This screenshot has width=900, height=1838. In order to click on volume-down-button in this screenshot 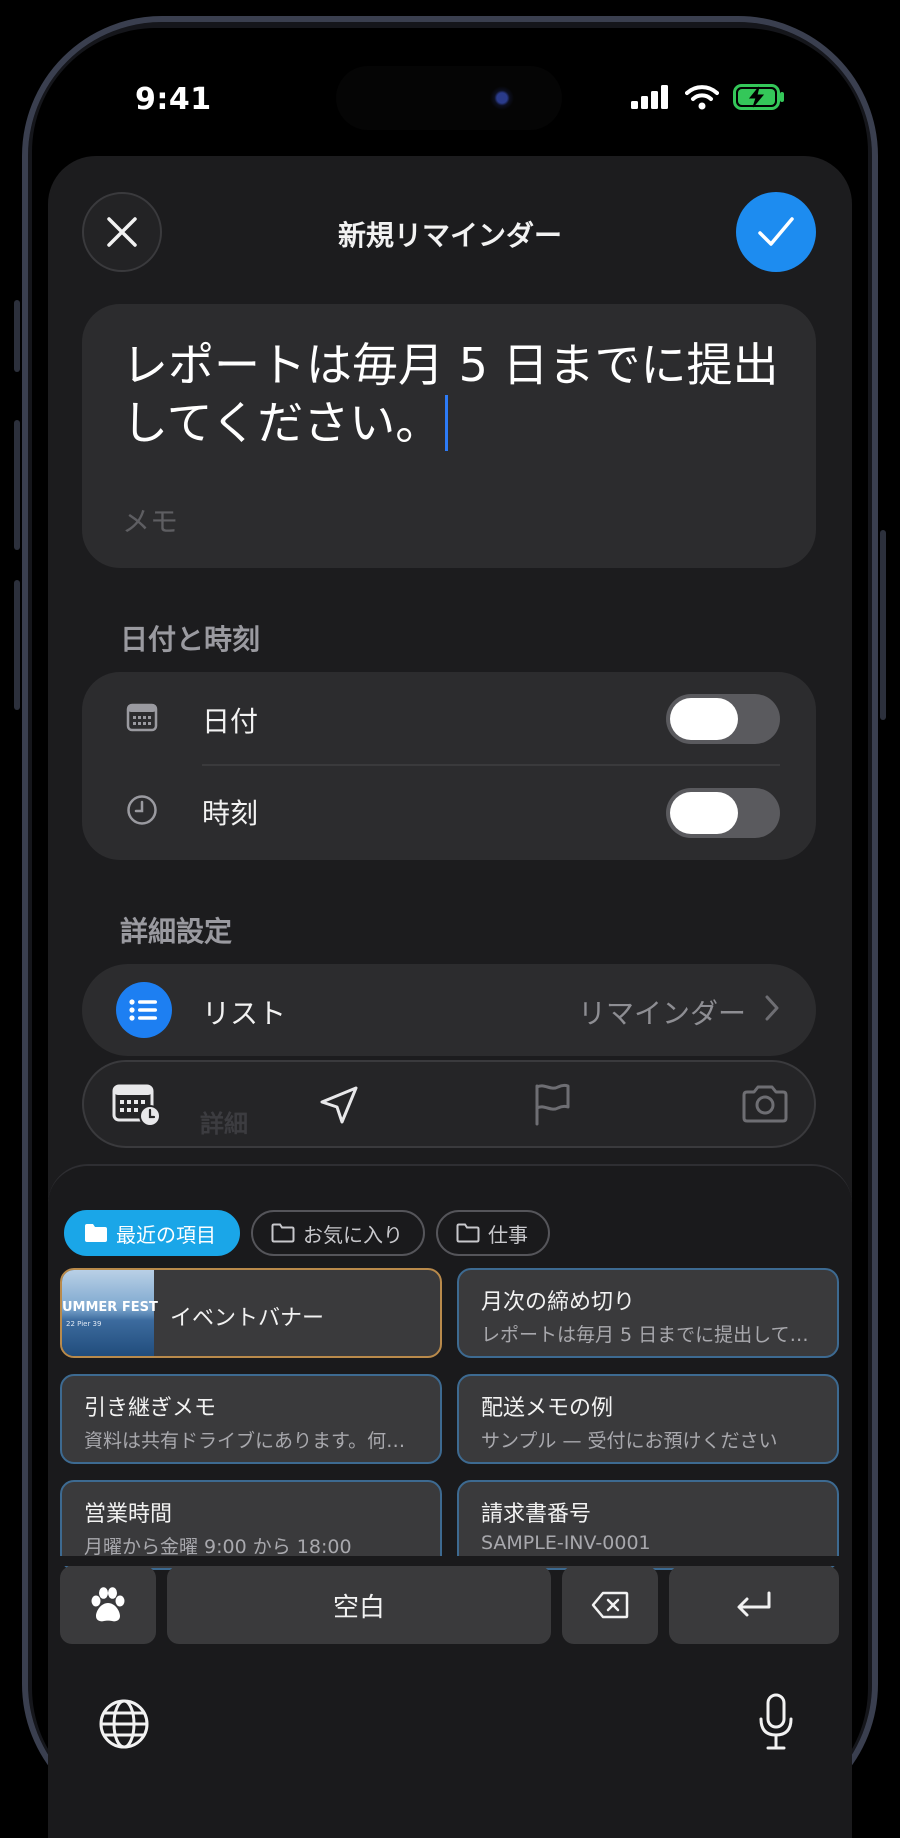, I will do `click(17, 645)`.